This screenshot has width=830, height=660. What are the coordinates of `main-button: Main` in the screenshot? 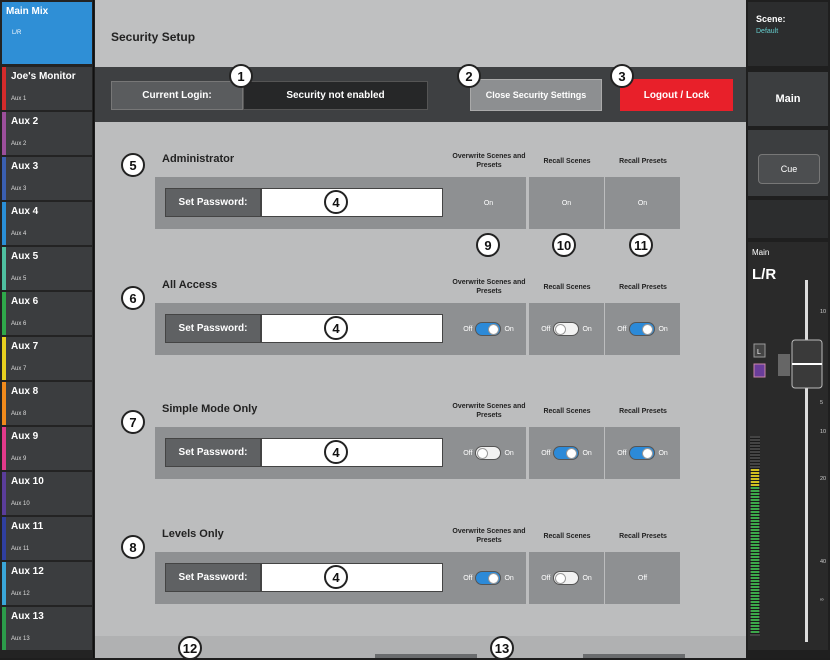 It's located at (788, 99).